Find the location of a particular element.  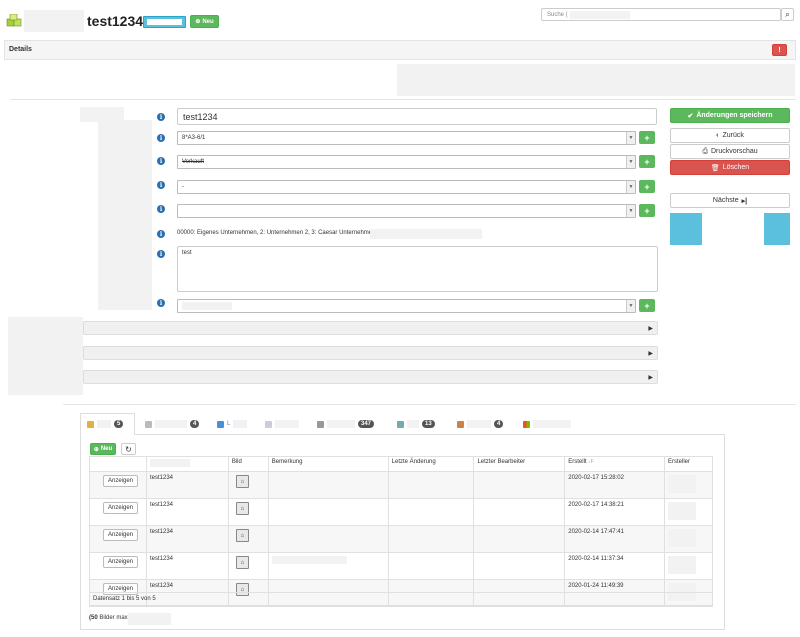

refresh-button: ↻ is located at coordinates (128, 449).